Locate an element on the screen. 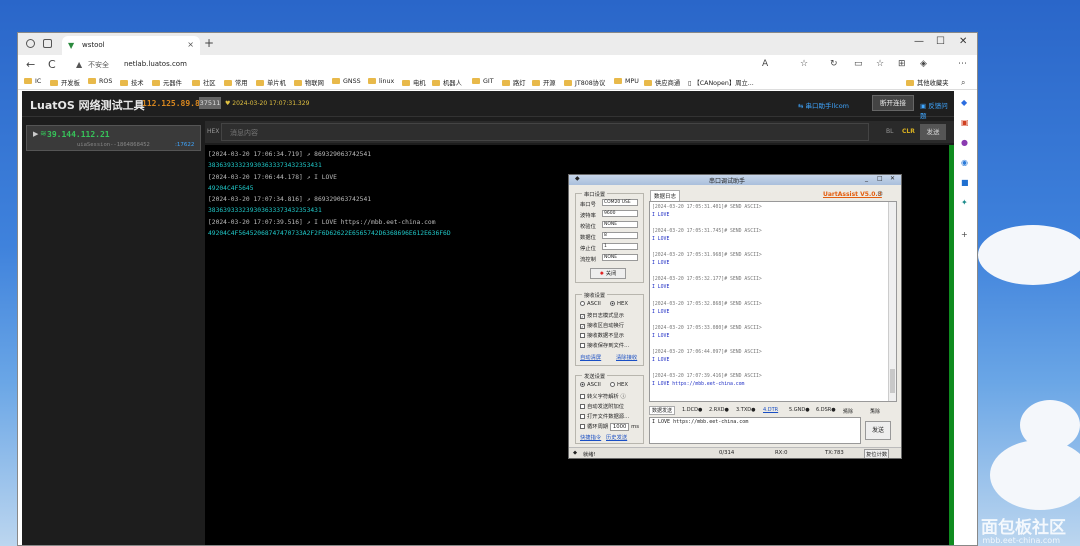  refresh-page-icon: ↻ is located at coordinates (834, 64).